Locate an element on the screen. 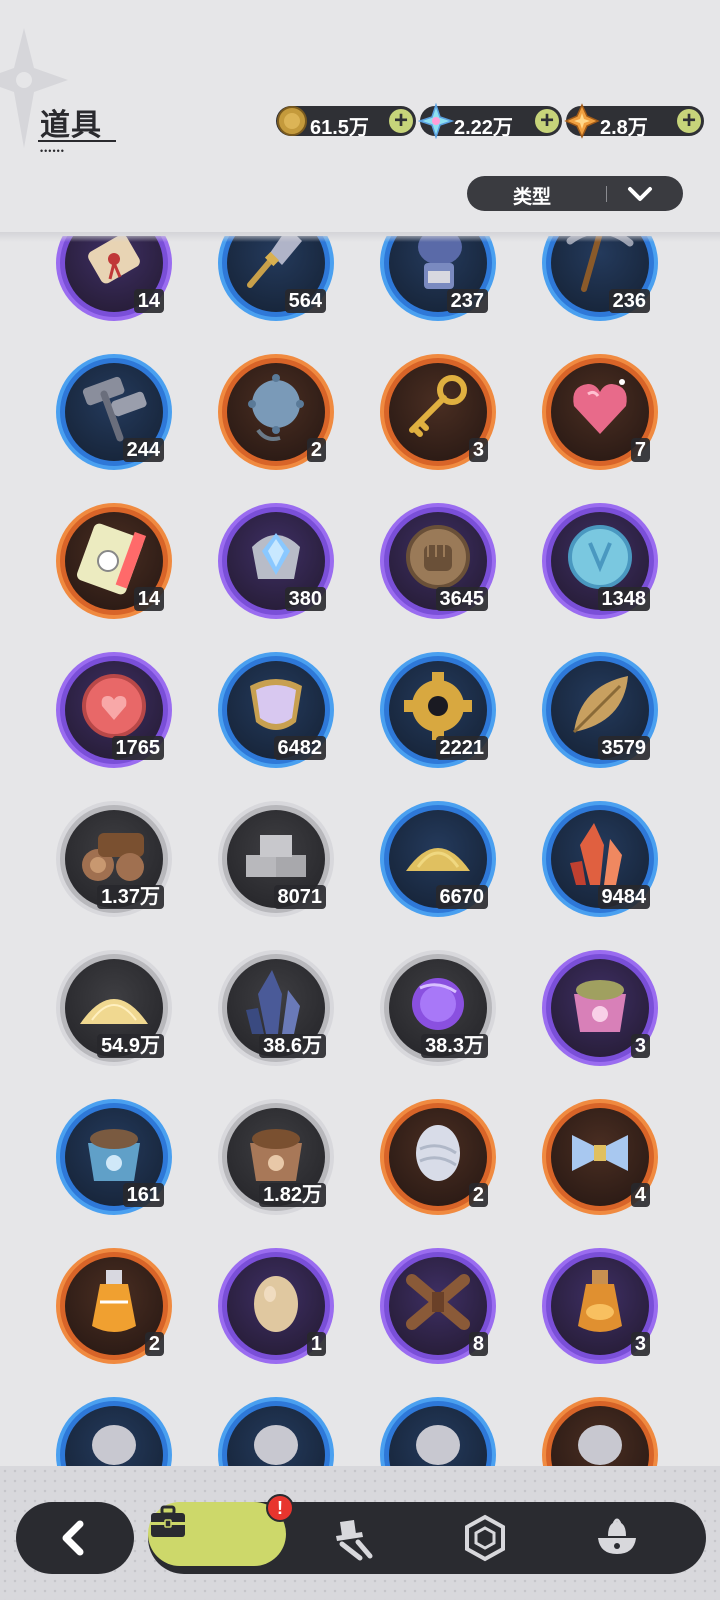 The width and height of the screenshot is (720, 1600). hat-wrench-icon is located at coordinates (354, 1540).